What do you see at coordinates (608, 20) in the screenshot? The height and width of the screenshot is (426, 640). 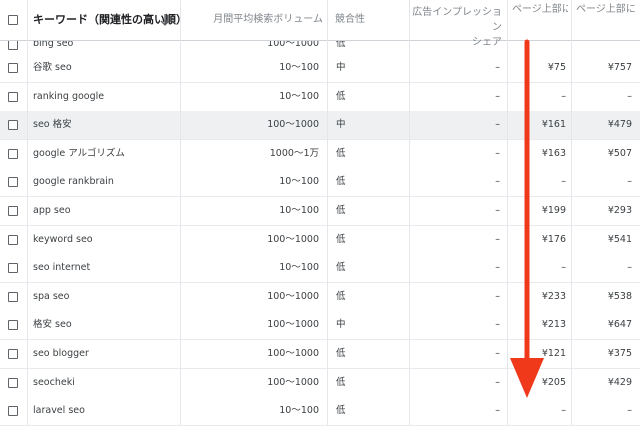 I see `header-top-of-page-high: ページ上部に` at bounding box center [608, 20].